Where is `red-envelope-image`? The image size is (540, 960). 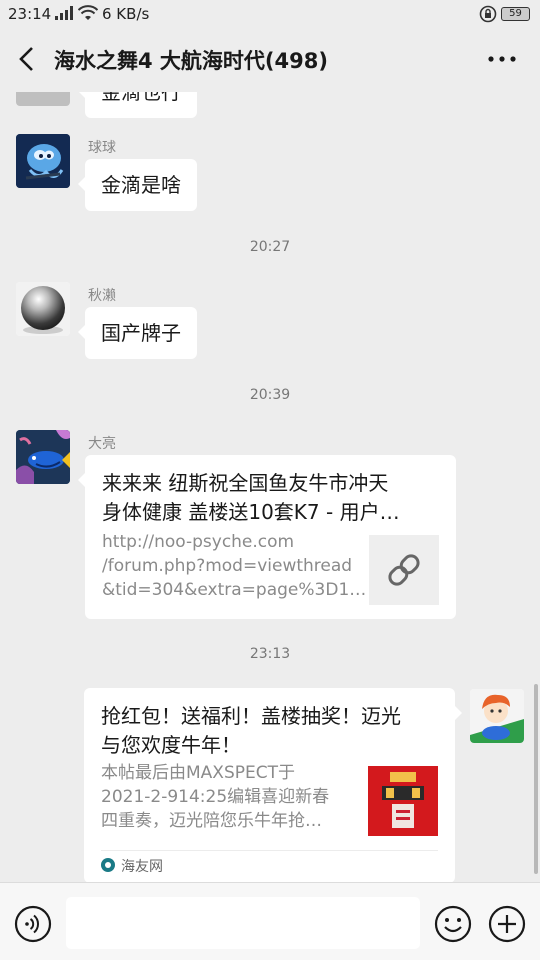
red-envelope-image is located at coordinates (403, 801).